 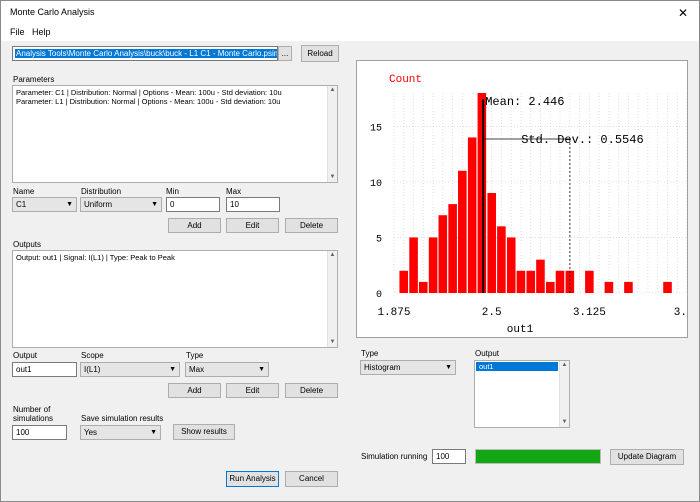 What do you see at coordinates (194, 225) in the screenshot?
I see `parameter-add-button: Add` at bounding box center [194, 225].